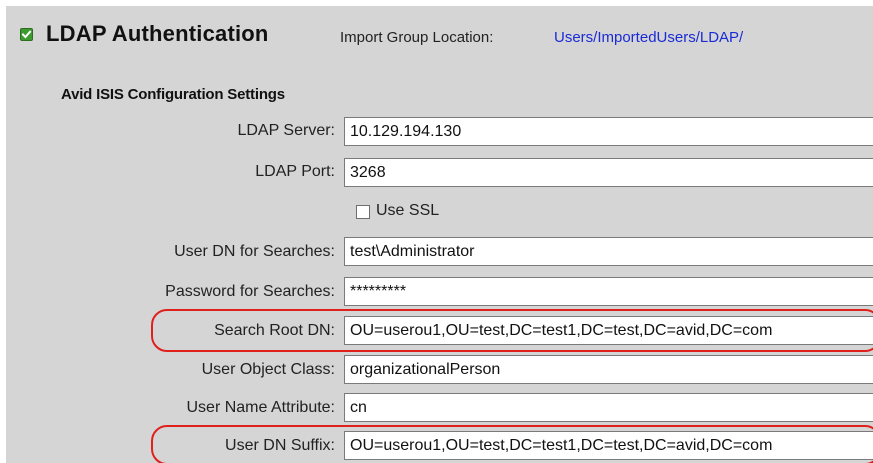 The height and width of the screenshot is (463, 873). Describe the element at coordinates (417, 37) in the screenshot. I see `import-group-location-label: Import Group Location:` at that location.